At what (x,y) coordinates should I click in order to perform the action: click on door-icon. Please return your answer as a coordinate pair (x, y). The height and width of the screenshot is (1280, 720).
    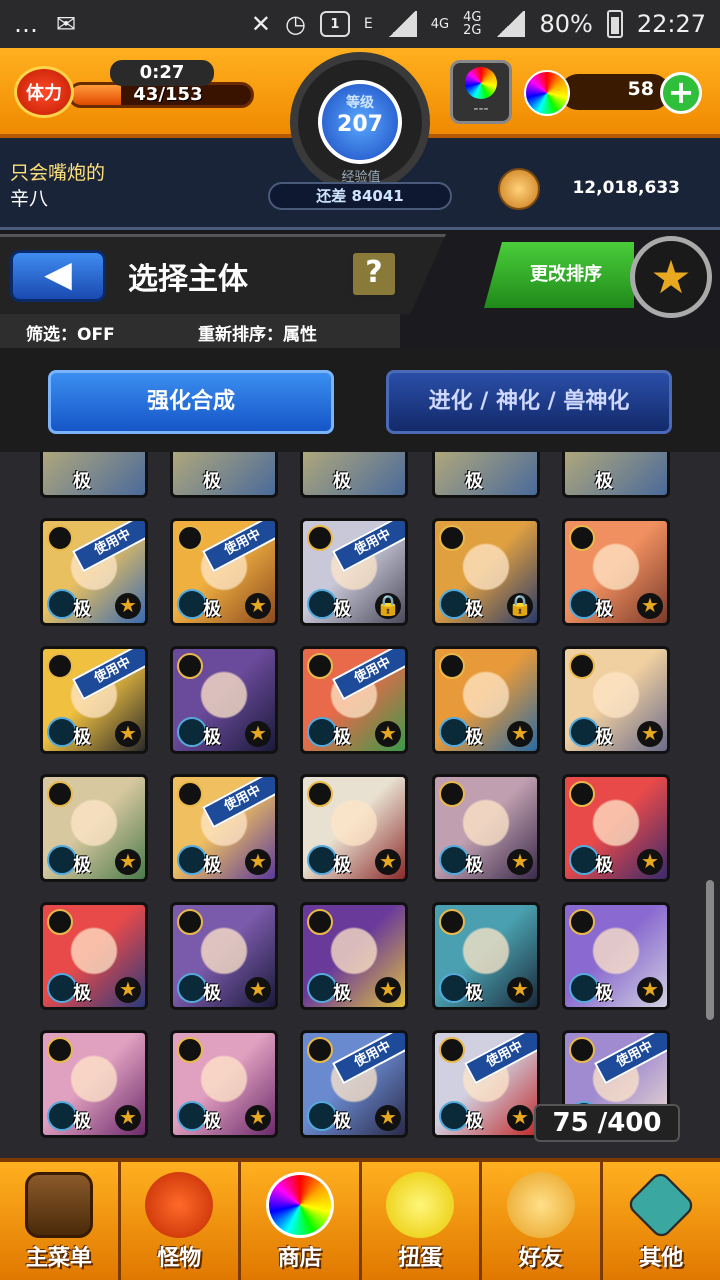
    Looking at the image, I should click on (58, 1205).